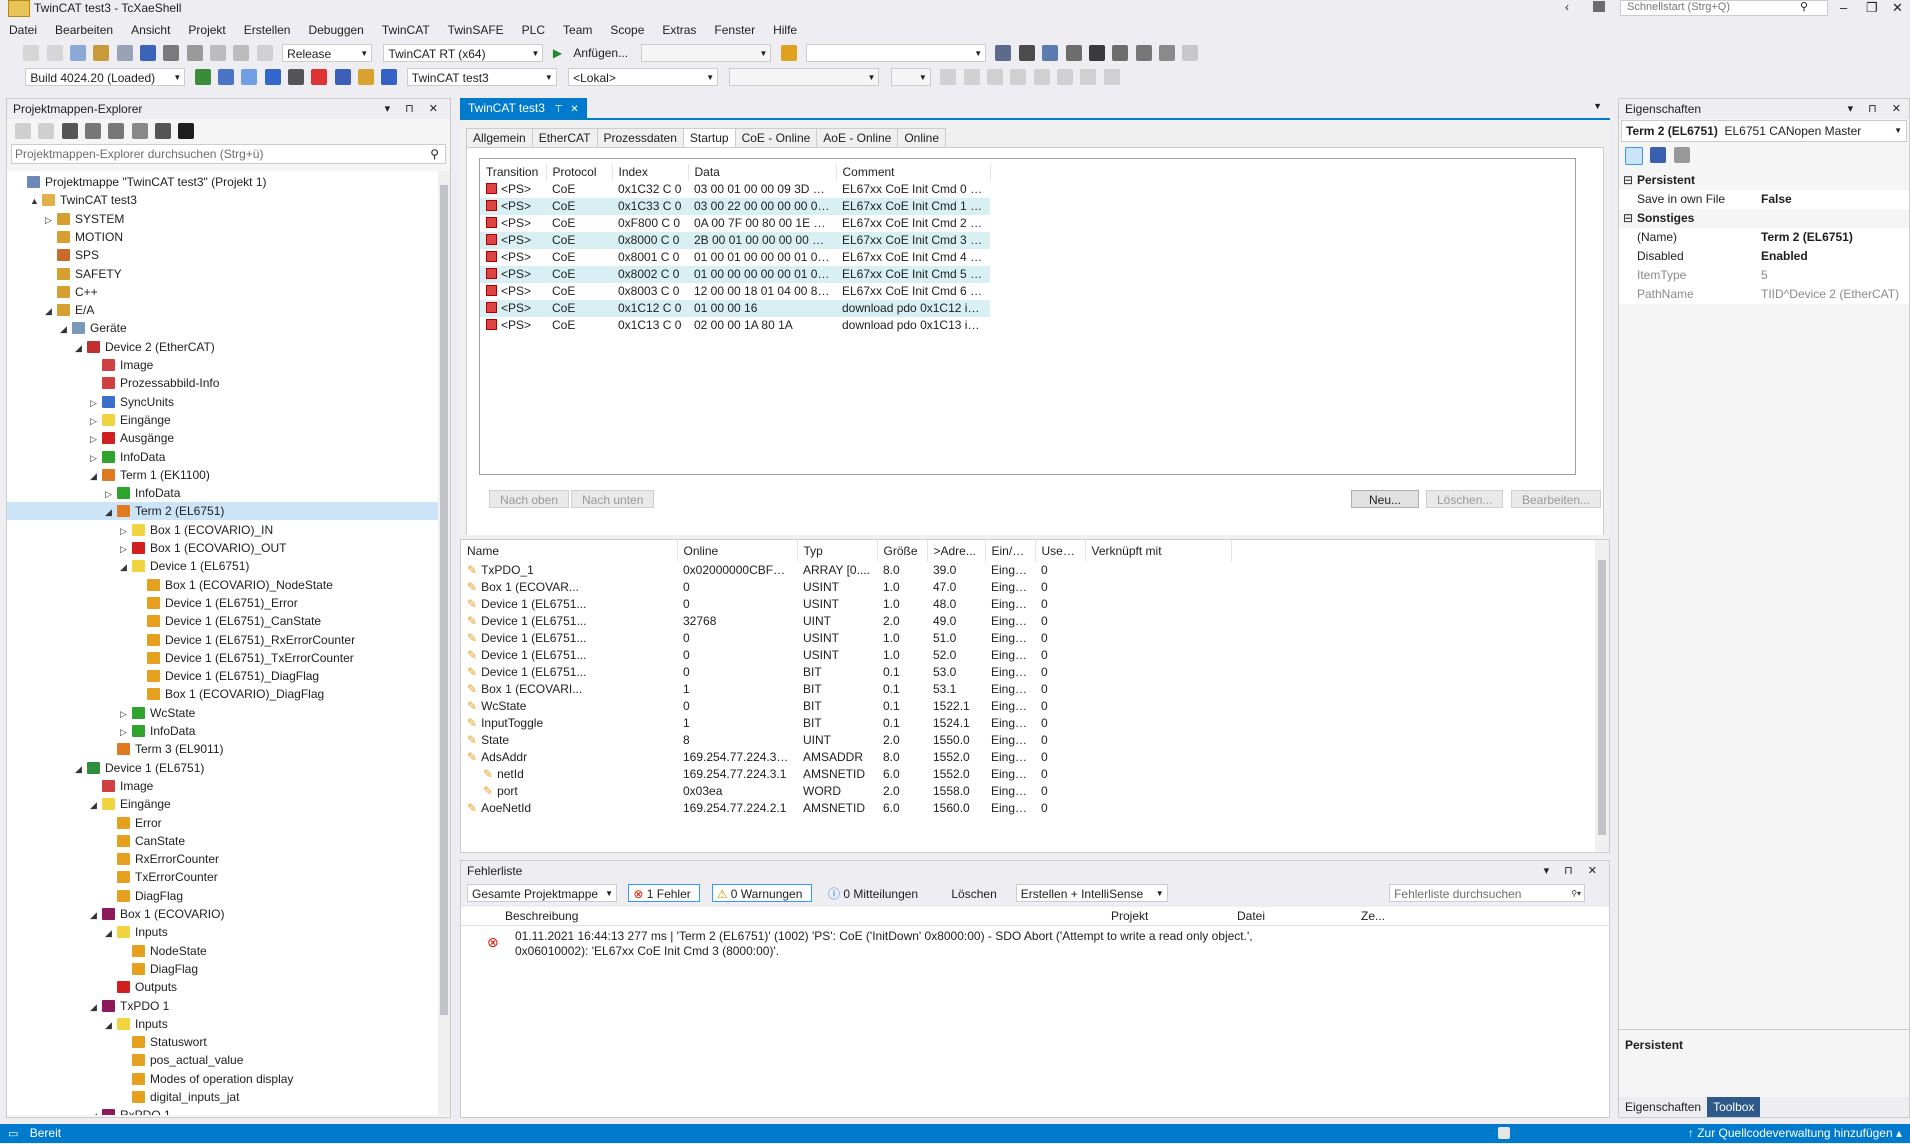 This screenshot has height=1144, width=1910. What do you see at coordinates (223, 219) in the screenshot?
I see `tree-item: ▷ SYSTEM` at bounding box center [223, 219].